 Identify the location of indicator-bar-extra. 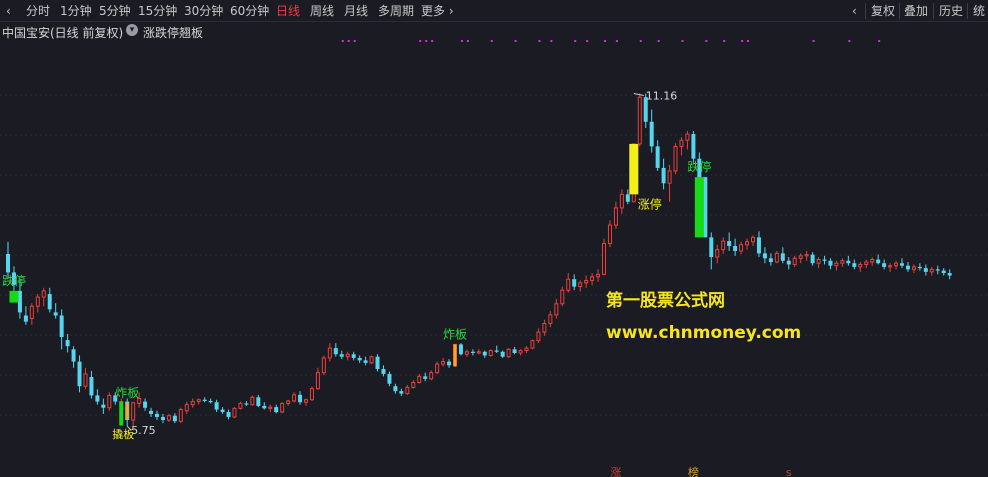
(121, 413).